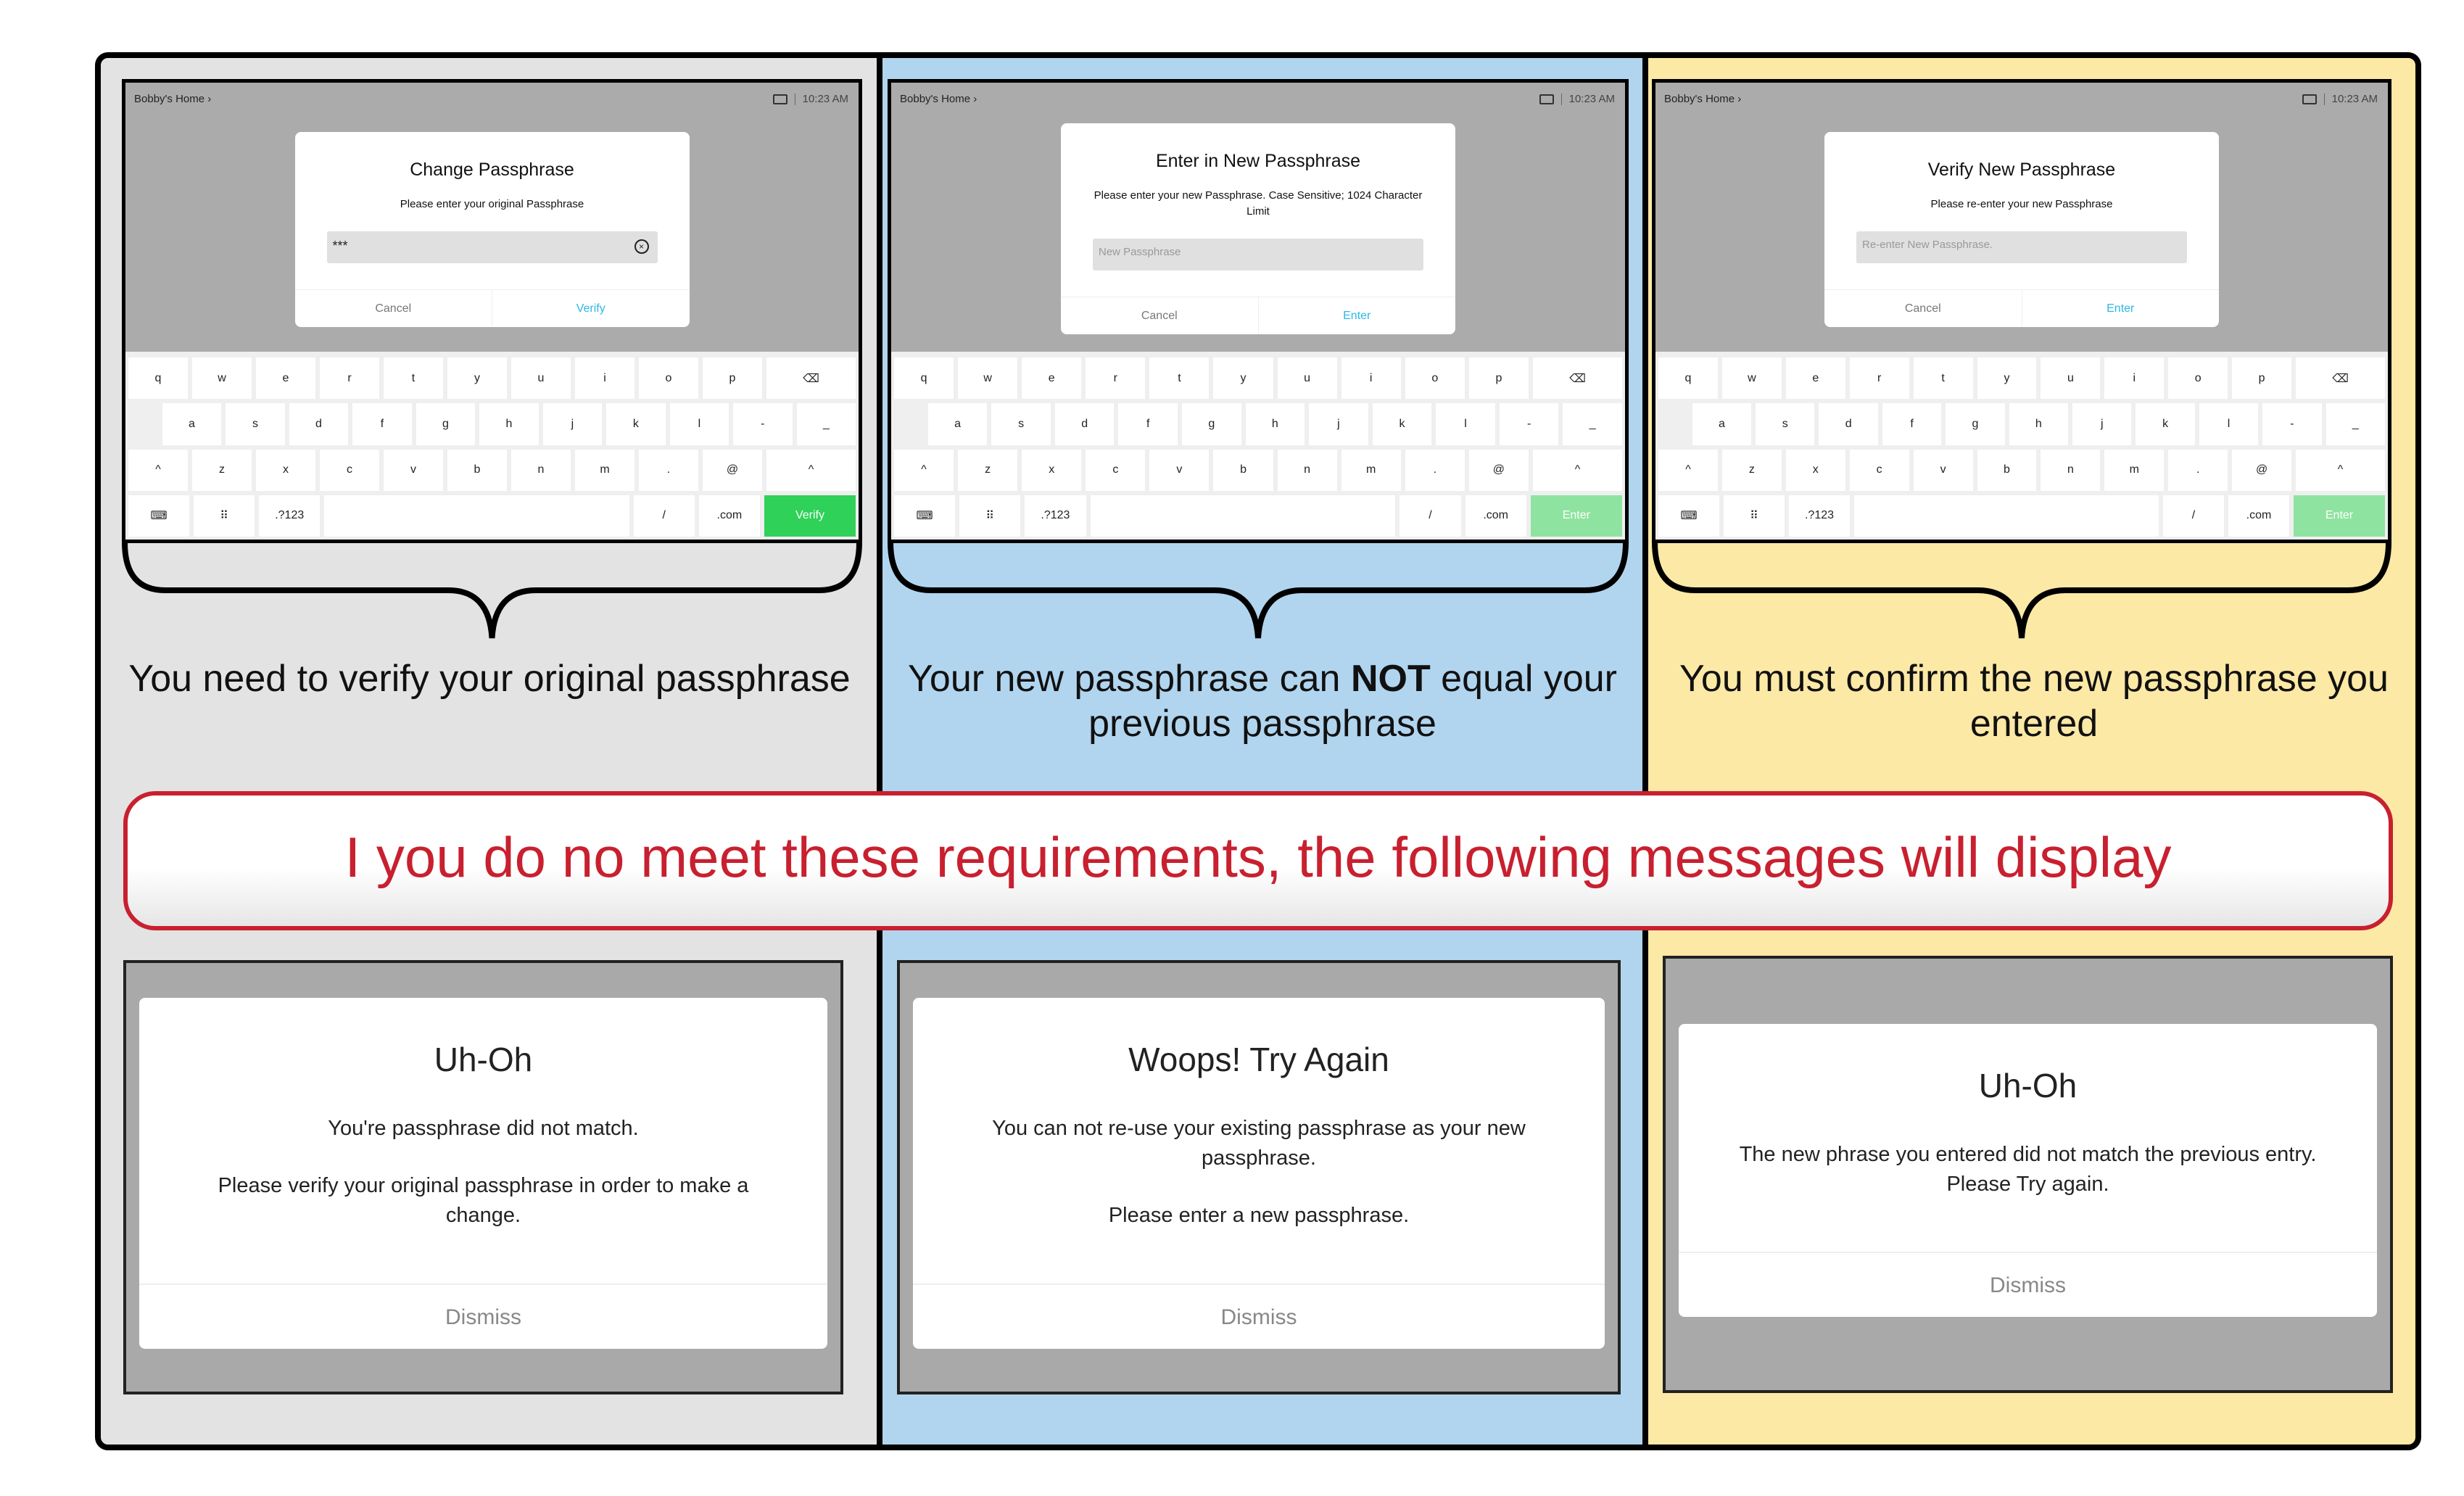  What do you see at coordinates (810, 516) in the screenshot?
I see `keyboard-action-key: Verify` at bounding box center [810, 516].